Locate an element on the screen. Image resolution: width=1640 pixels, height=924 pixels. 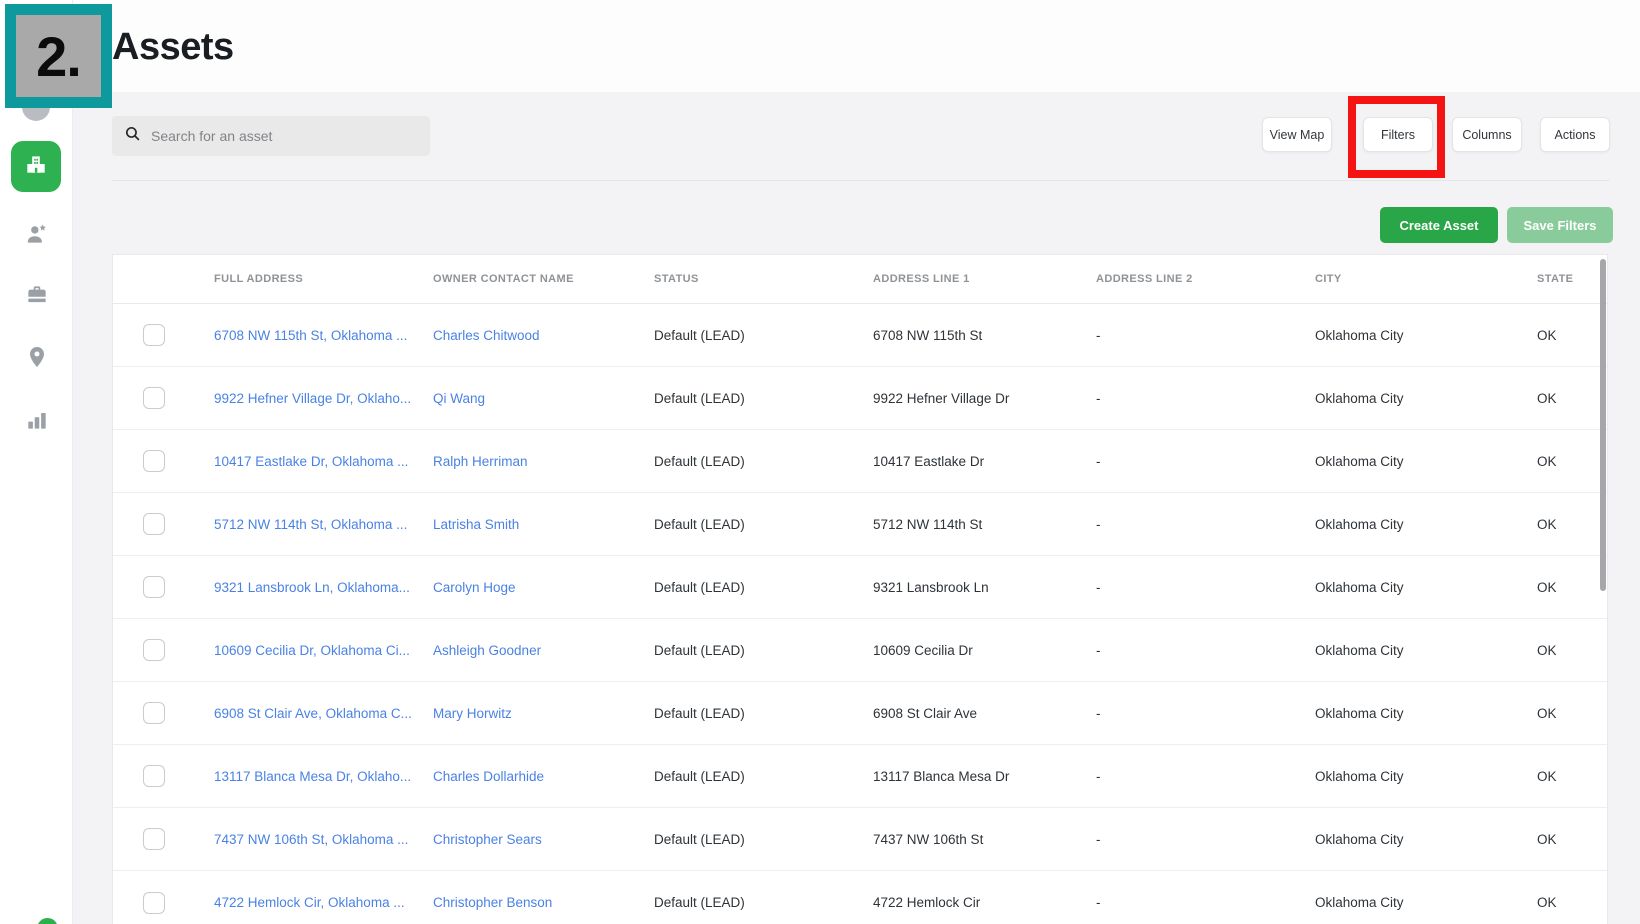
owner-contact-link: Charles Dollarhide is located at coordinates (543, 776).